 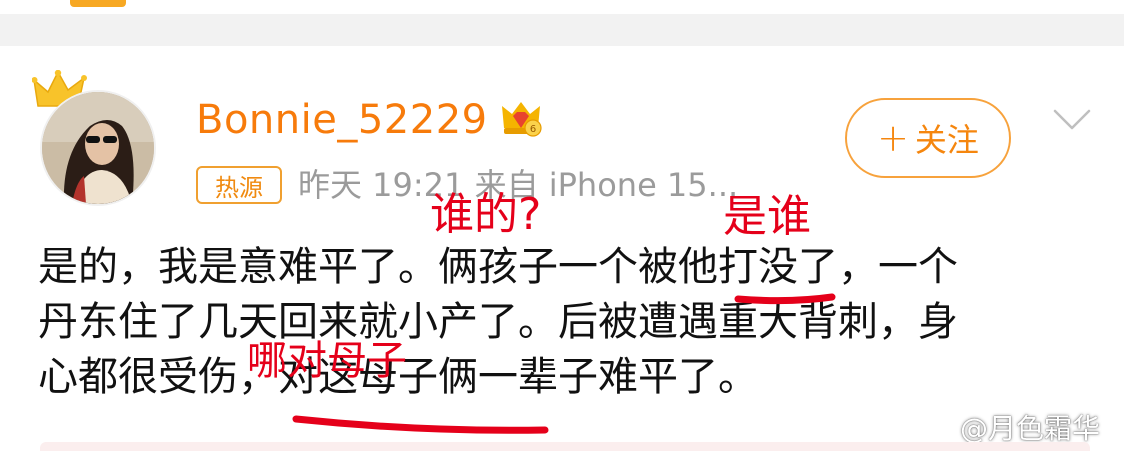 I want to click on avatar-container, so click(x=96, y=138).